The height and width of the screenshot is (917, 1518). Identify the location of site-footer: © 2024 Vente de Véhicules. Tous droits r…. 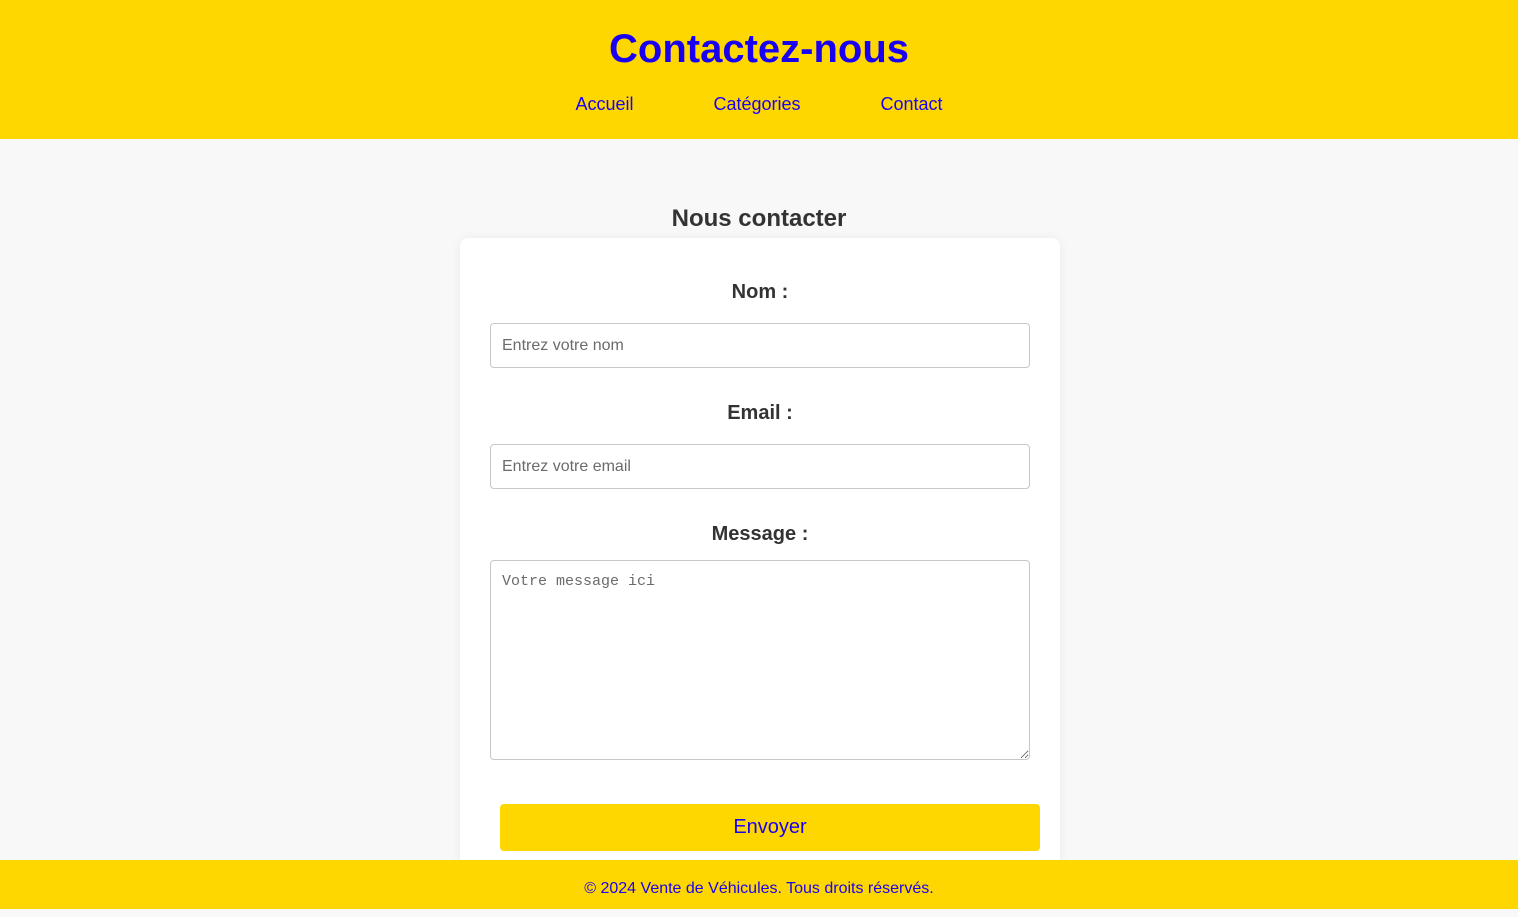
(759, 884).